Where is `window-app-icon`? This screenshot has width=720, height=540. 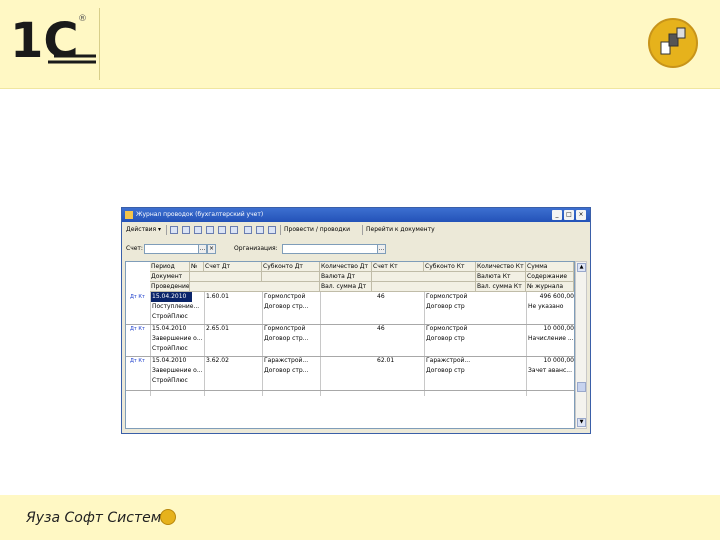
window-app-icon is located at coordinates (129, 215).